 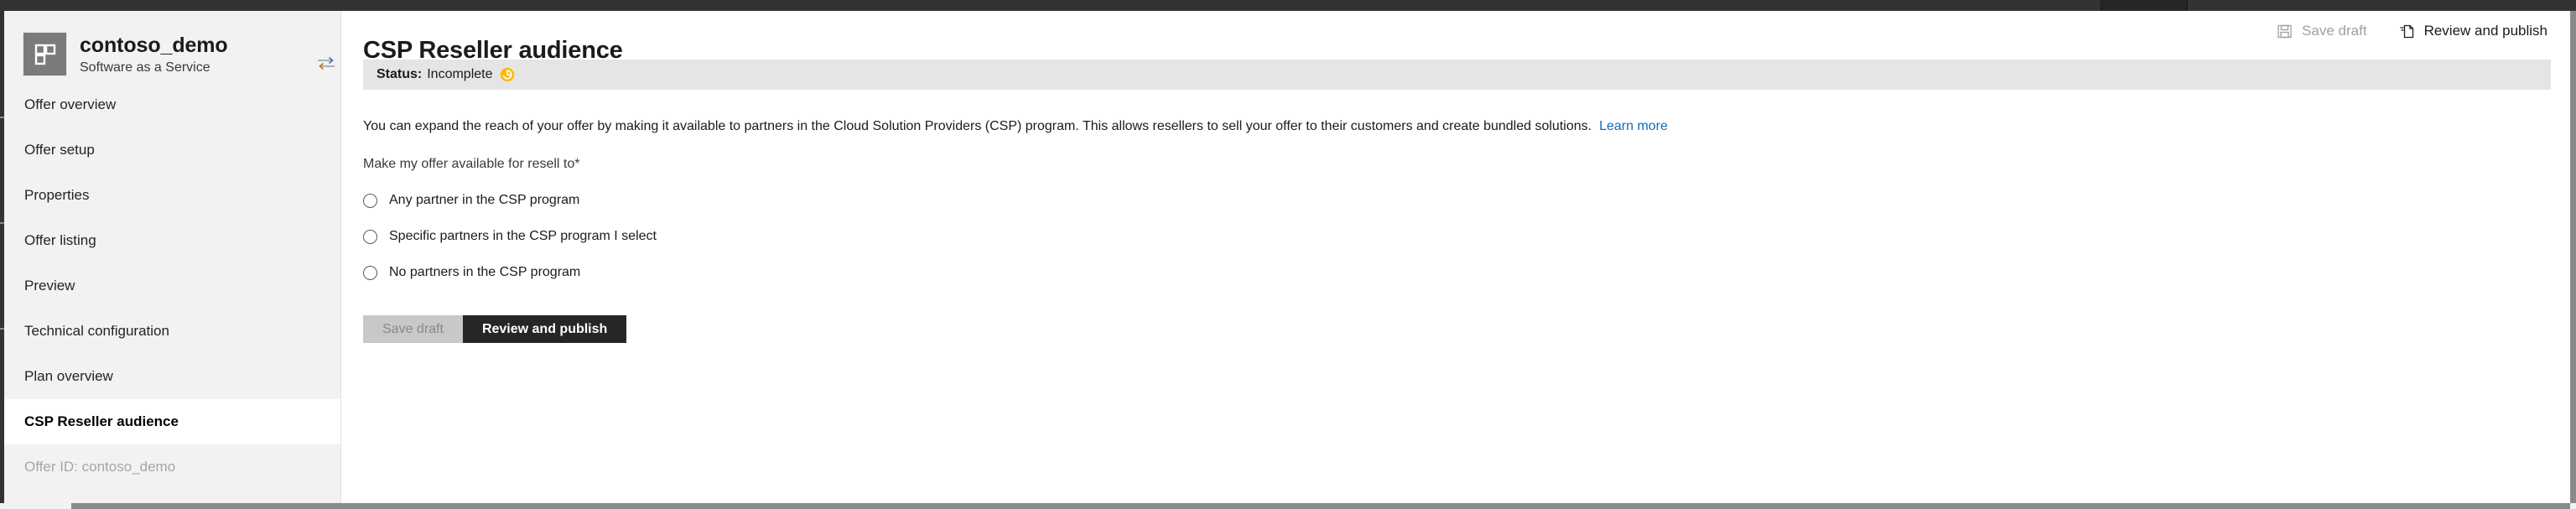 What do you see at coordinates (400, 74) in the screenshot?
I see `status-label: Status:` at bounding box center [400, 74].